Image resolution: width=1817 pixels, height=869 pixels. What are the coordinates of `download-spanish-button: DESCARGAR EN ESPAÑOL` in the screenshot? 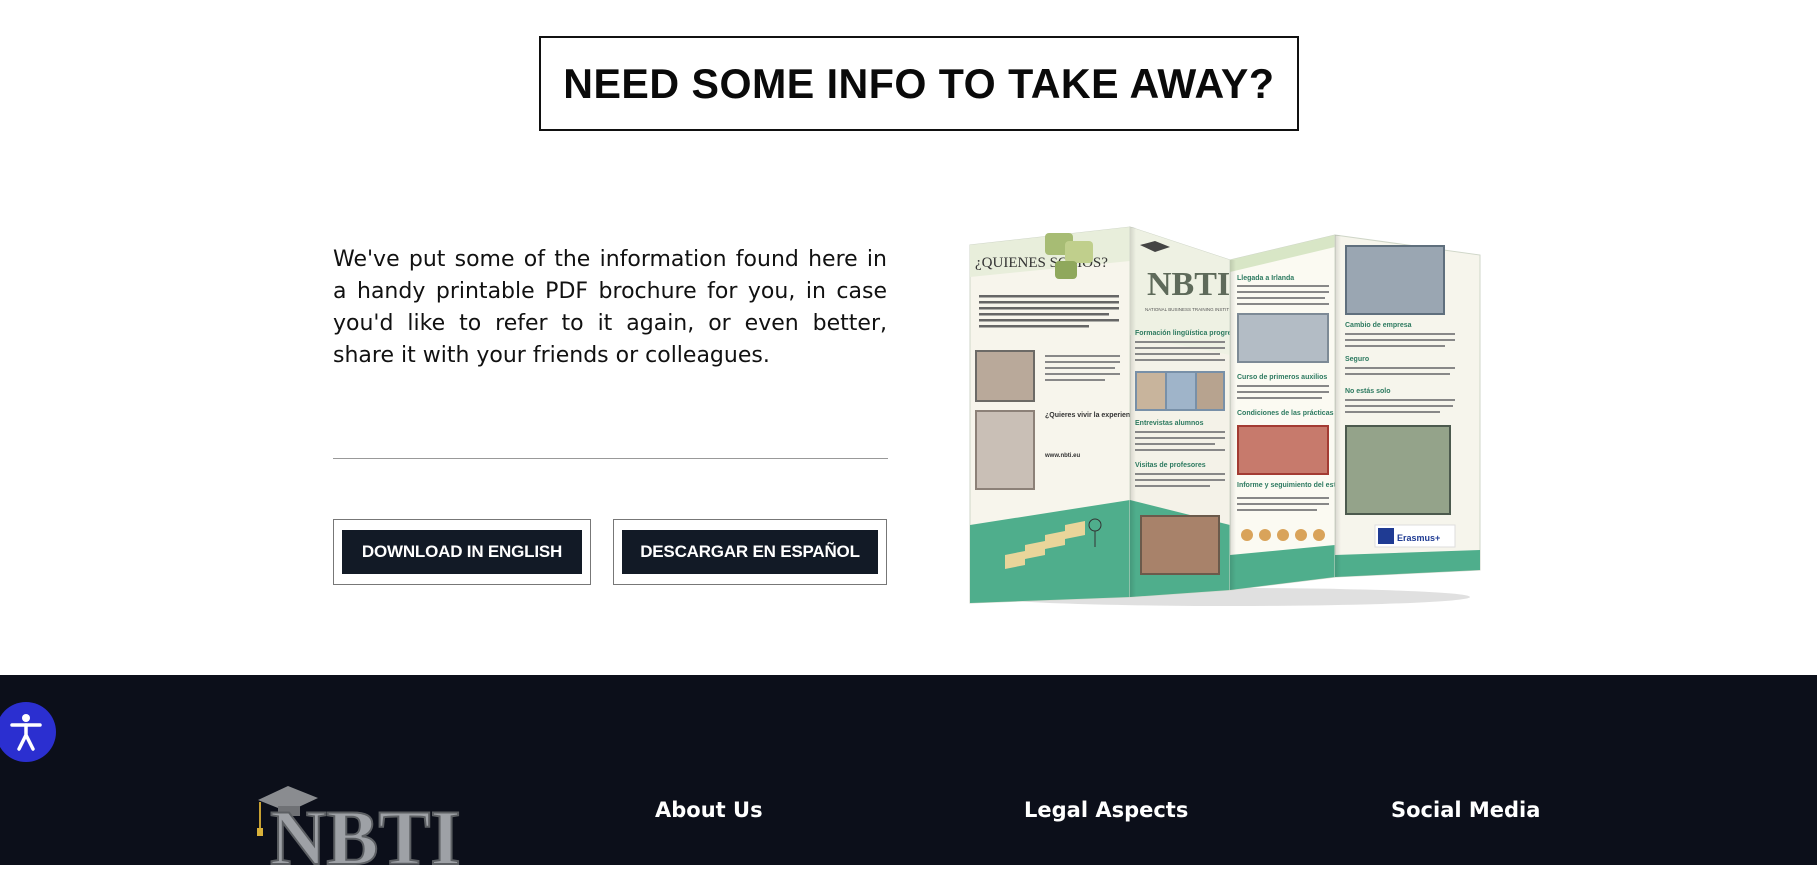 It's located at (750, 552).